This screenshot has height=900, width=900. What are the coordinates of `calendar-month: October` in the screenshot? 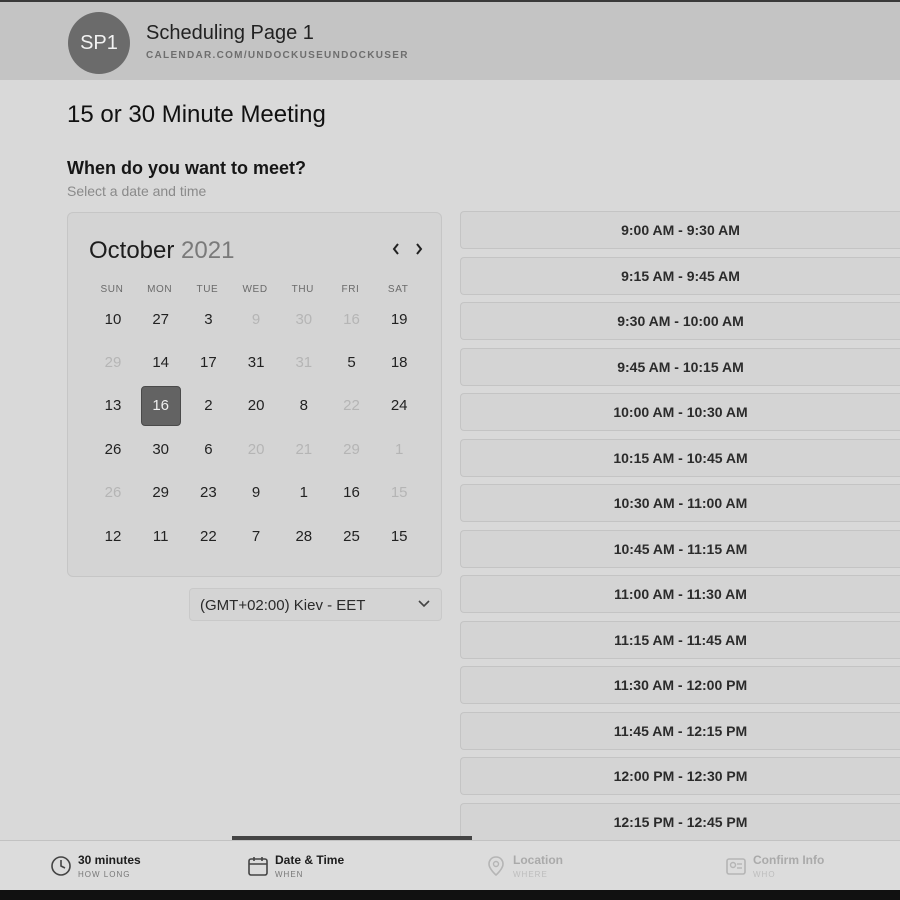 It's located at (132, 250).